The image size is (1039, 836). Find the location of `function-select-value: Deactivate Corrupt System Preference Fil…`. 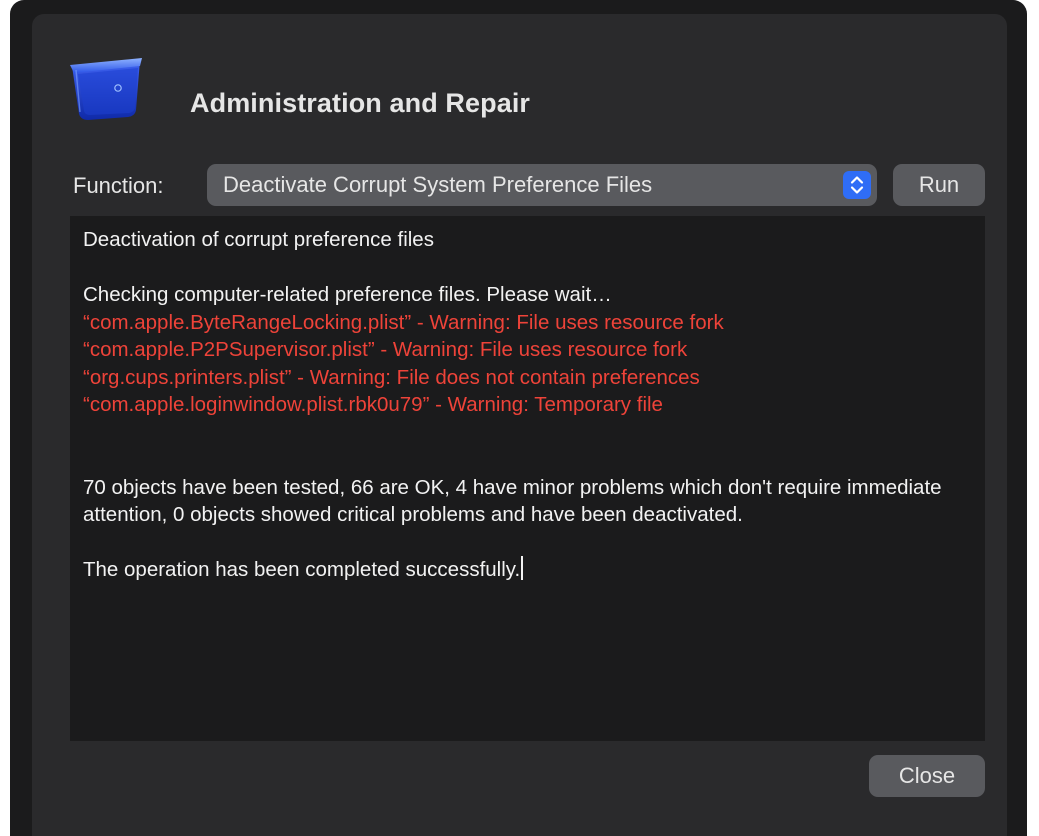

function-select-value: Deactivate Corrupt System Preference Fil… is located at coordinates (438, 184).